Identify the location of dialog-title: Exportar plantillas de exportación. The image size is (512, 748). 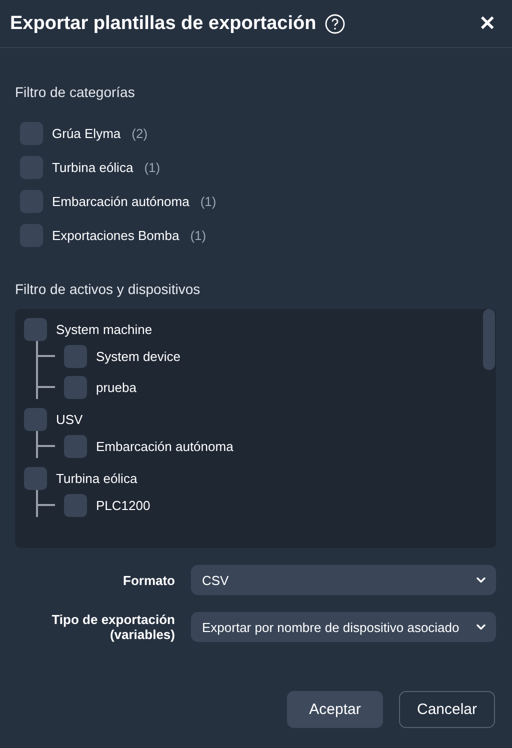
(163, 23).